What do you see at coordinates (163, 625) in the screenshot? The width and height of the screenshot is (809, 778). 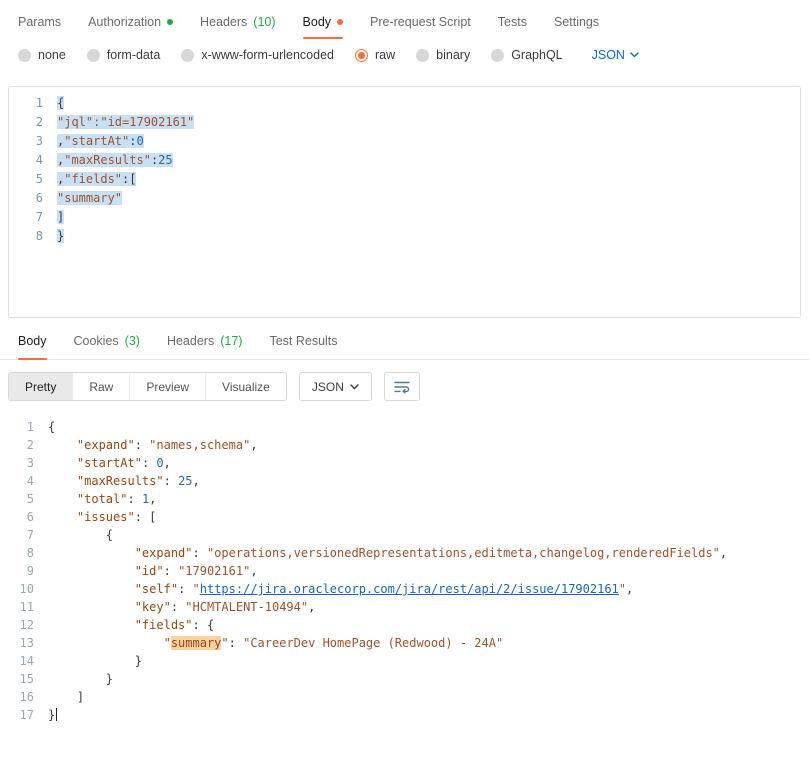 I see `code-token: "fields"` at bounding box center [163, 625].